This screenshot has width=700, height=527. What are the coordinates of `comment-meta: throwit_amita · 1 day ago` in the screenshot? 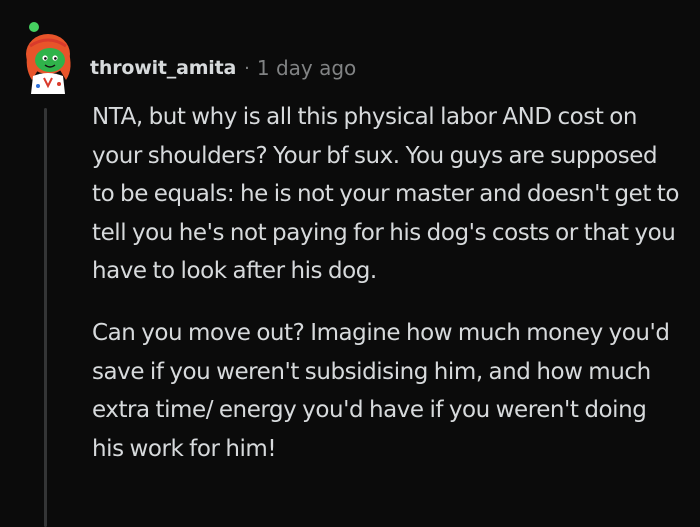 It's located at (223, 68).